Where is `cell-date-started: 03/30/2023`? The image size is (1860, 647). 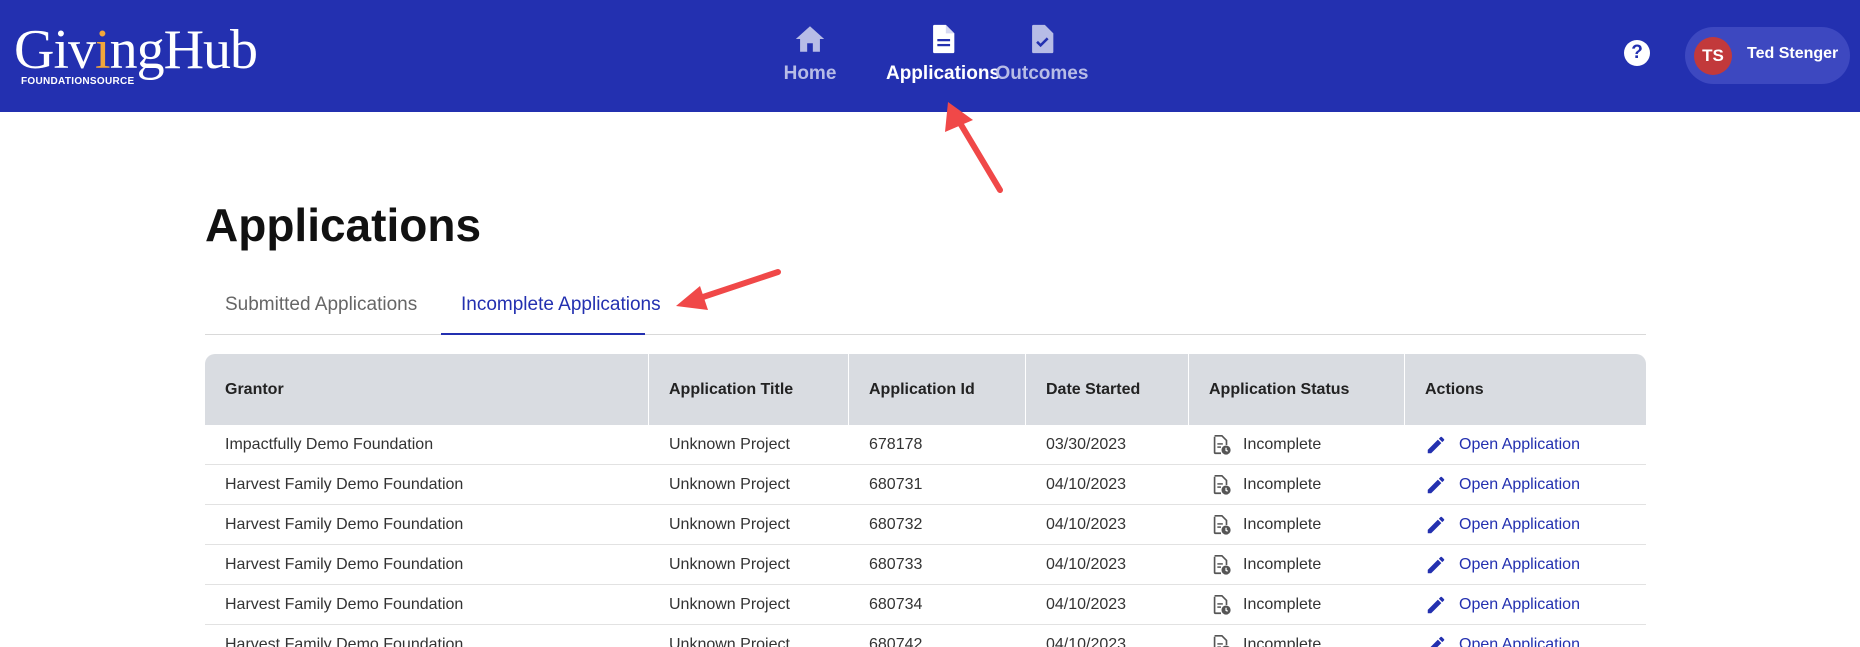
cell-date-started: 03/30/2023 is located at coordinates (1086, 444).